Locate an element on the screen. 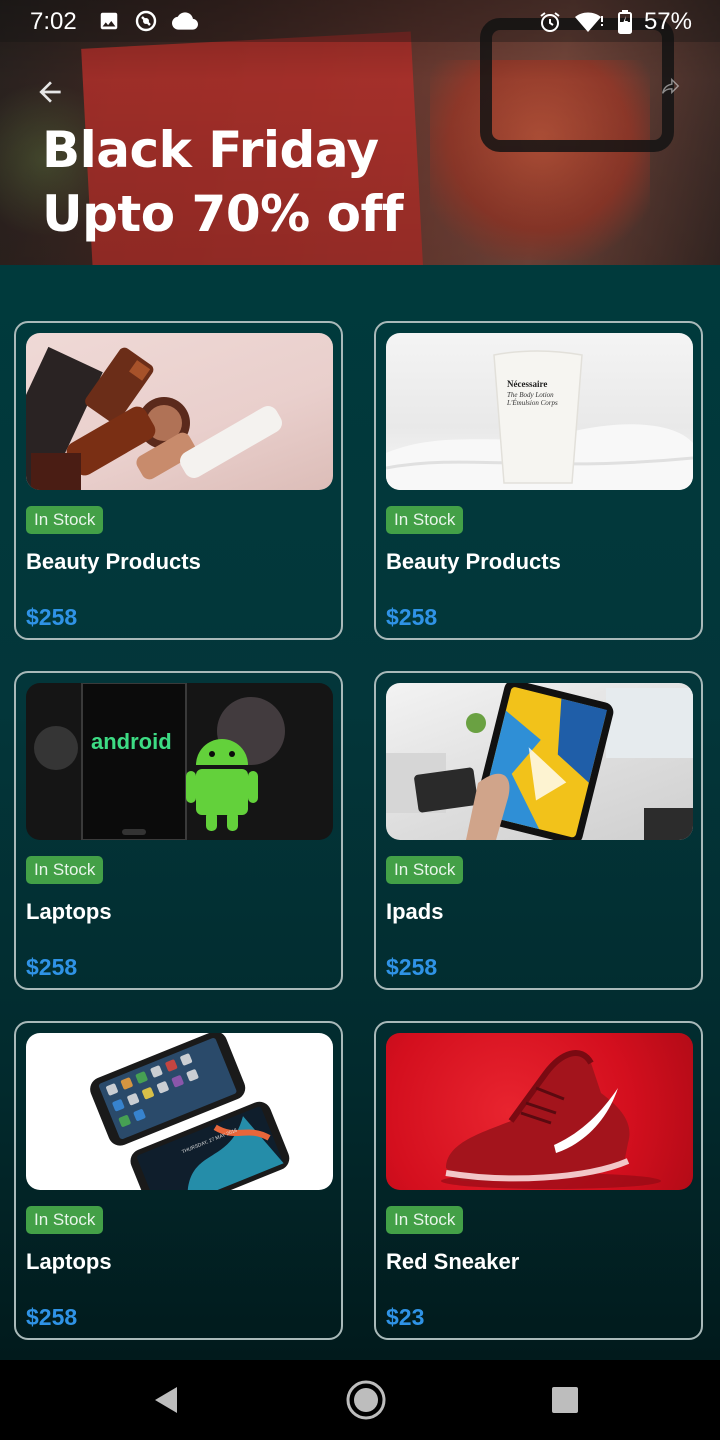  system-nav-bar is located at coordinates (360, 1400).